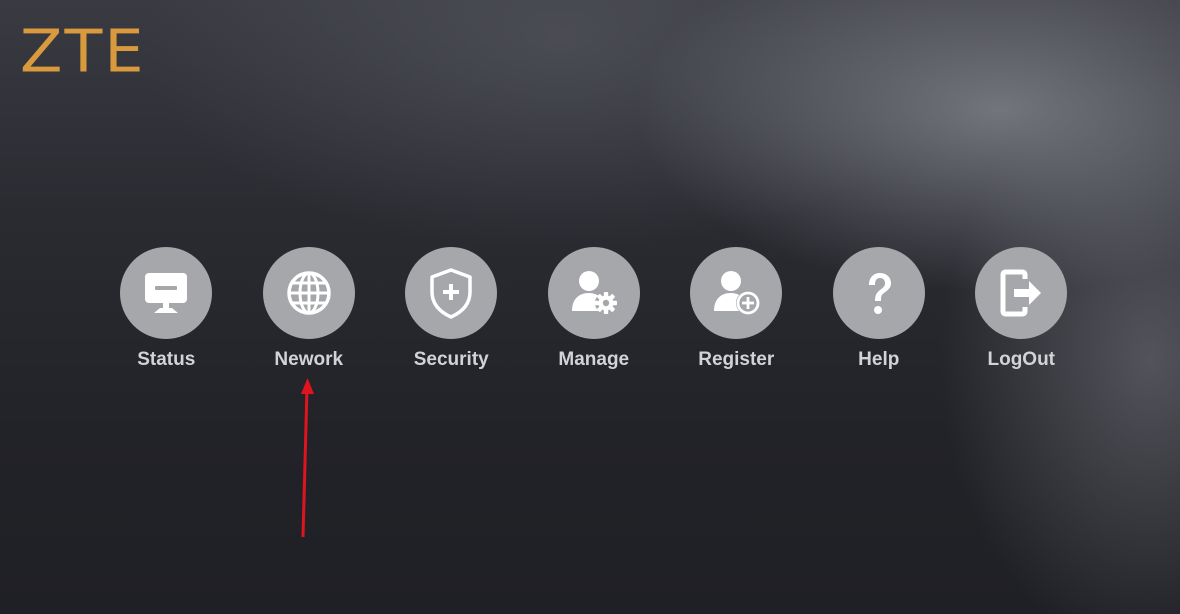  What do you see at coordinates (1021, 293) in the screenshot?
I see `logout-icon` at bounding box center [1021, 293].